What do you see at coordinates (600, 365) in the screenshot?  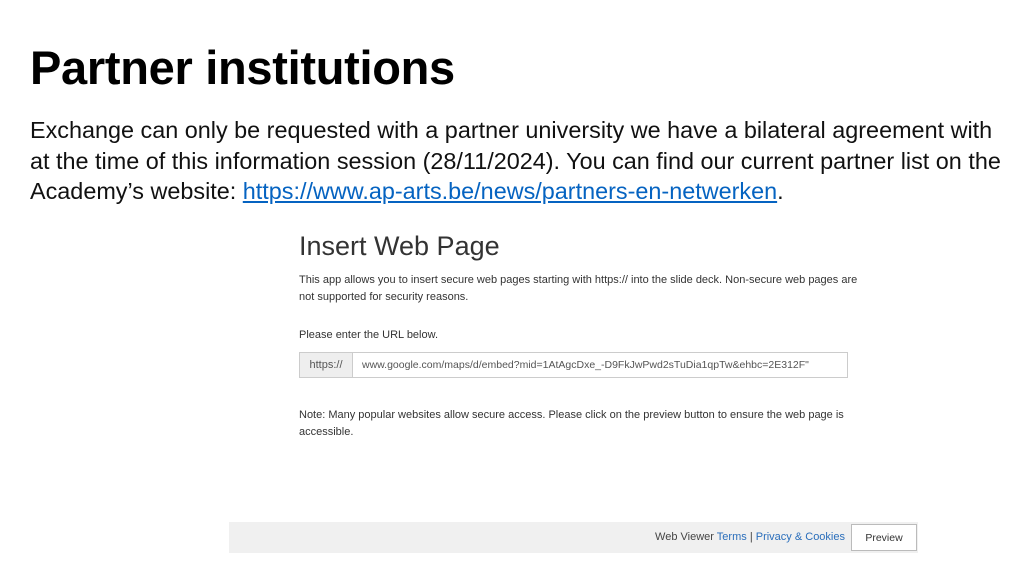 I see `url-input` at bounding box center [600, 365].